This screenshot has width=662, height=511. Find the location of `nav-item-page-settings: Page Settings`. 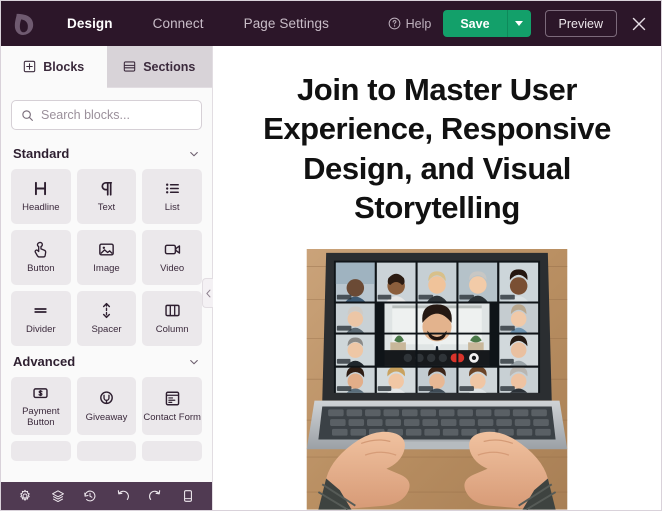

nav-item-page-settings: Page Settings is located at coordinates (286, 23).